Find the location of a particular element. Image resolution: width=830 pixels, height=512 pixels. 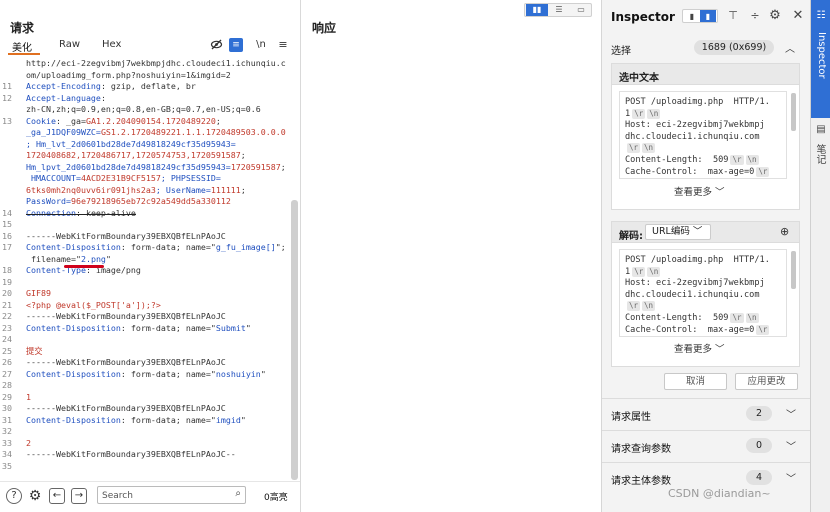

code-token: g_fu_image[] is located at coordinates (245, 247).